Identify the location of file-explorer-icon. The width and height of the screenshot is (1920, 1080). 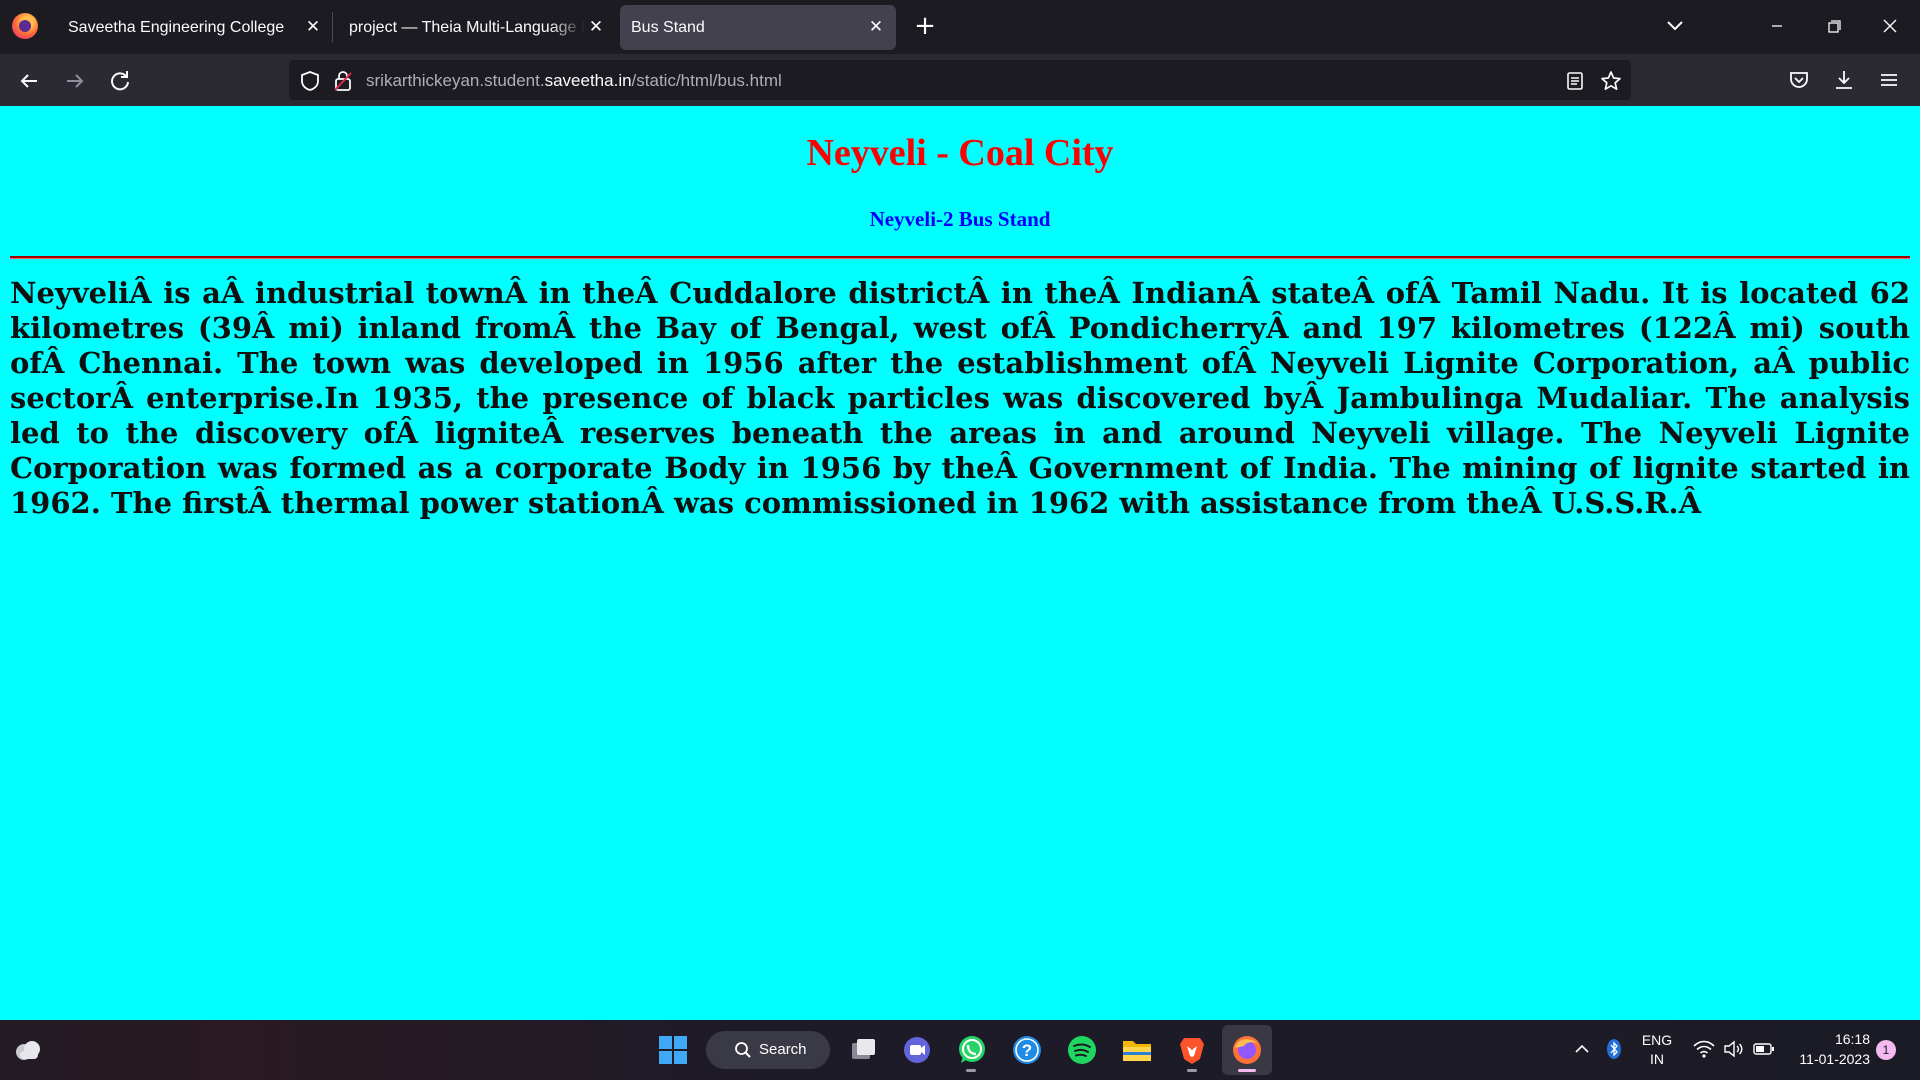
(1137, 1050).